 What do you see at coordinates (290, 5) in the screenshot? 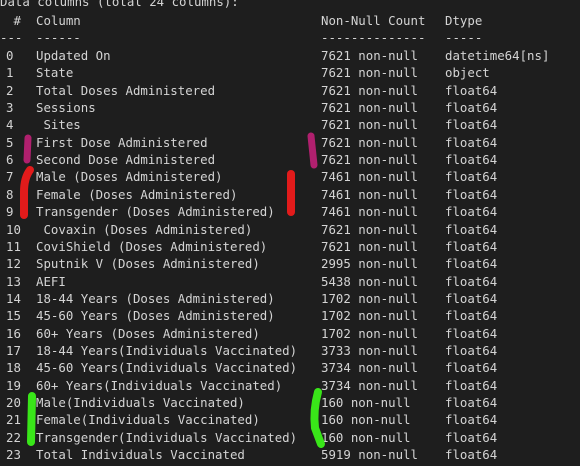
I see `info-header-line: Data columns (total 24 columns):` at bounding box center [290, 5].